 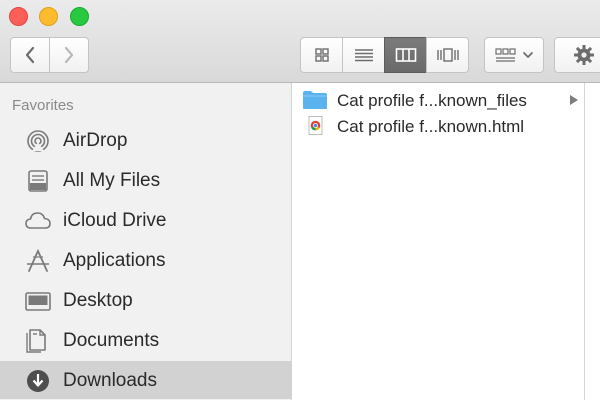 What do you see at coordinates (574, 100) in the screenshot?
I see `disclosure-arrow-icon` at bounding box center [574, 100].